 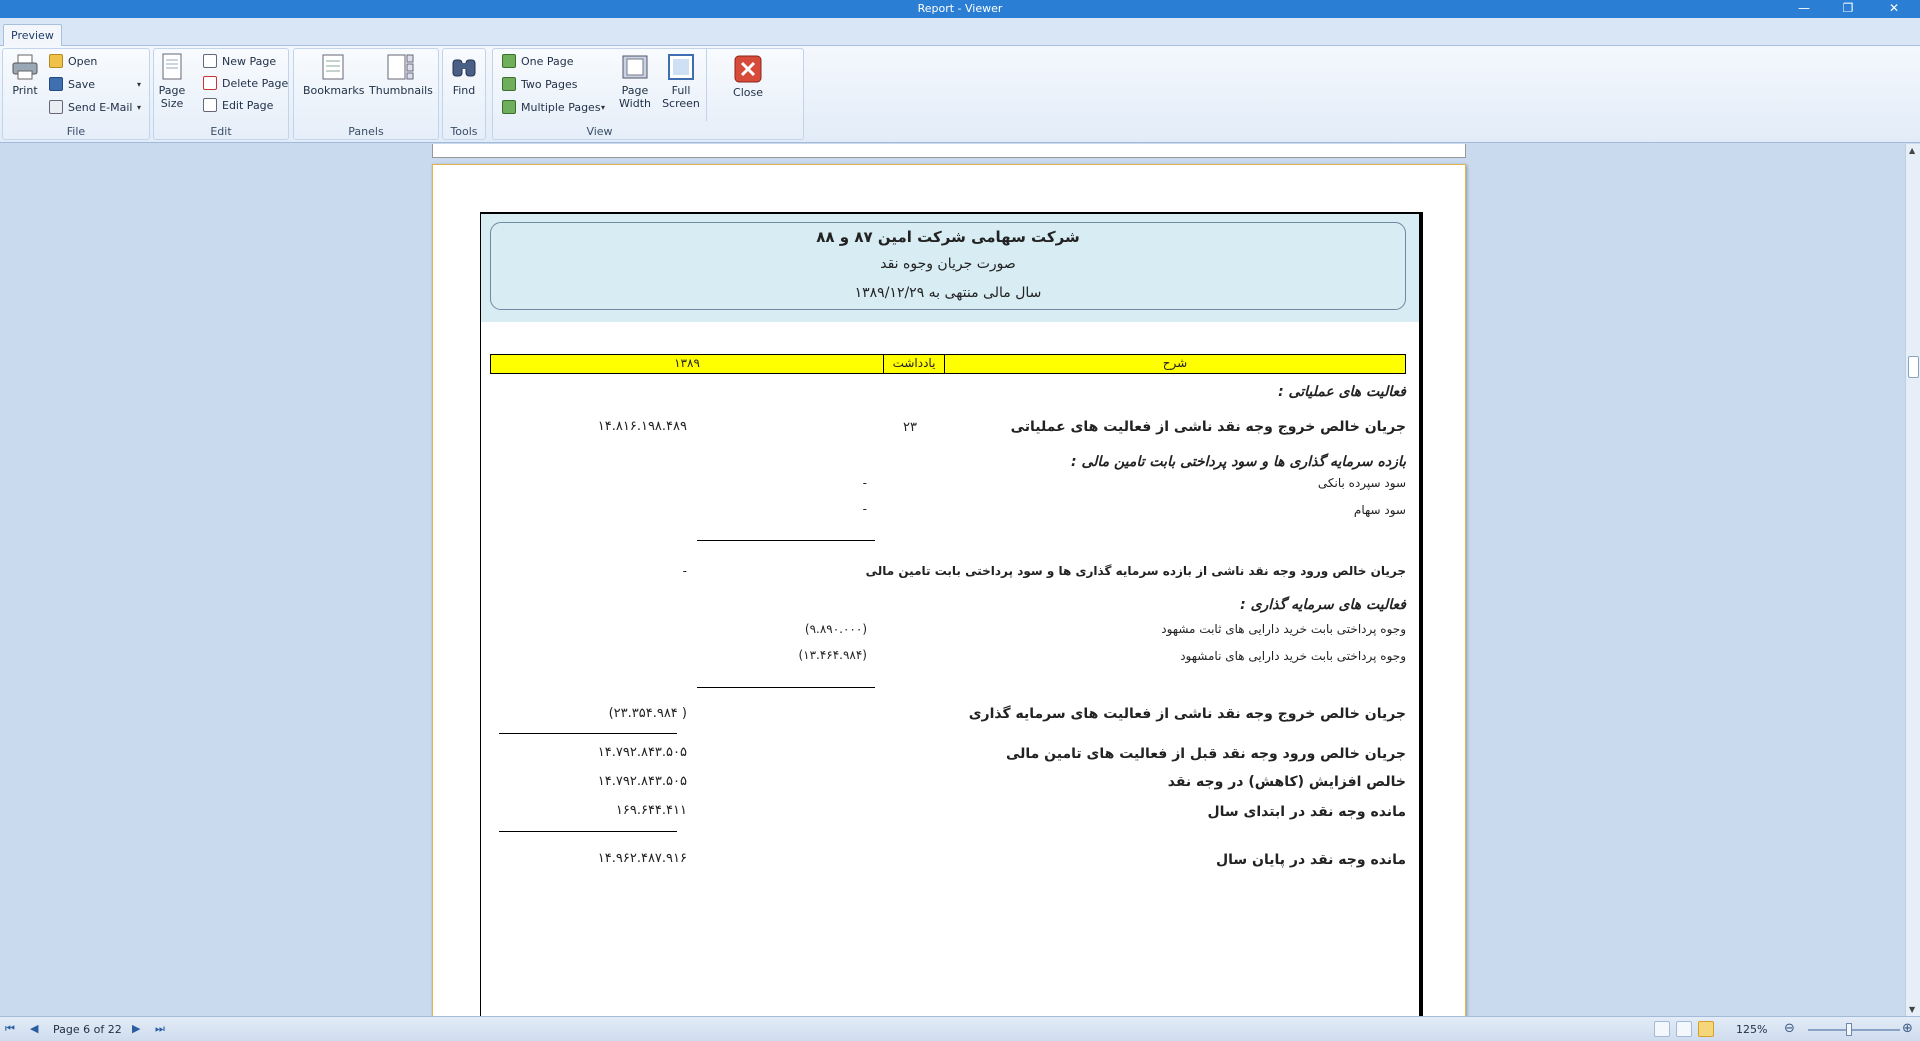 I want to click on save-button: Save, so click(x=72, y=85).